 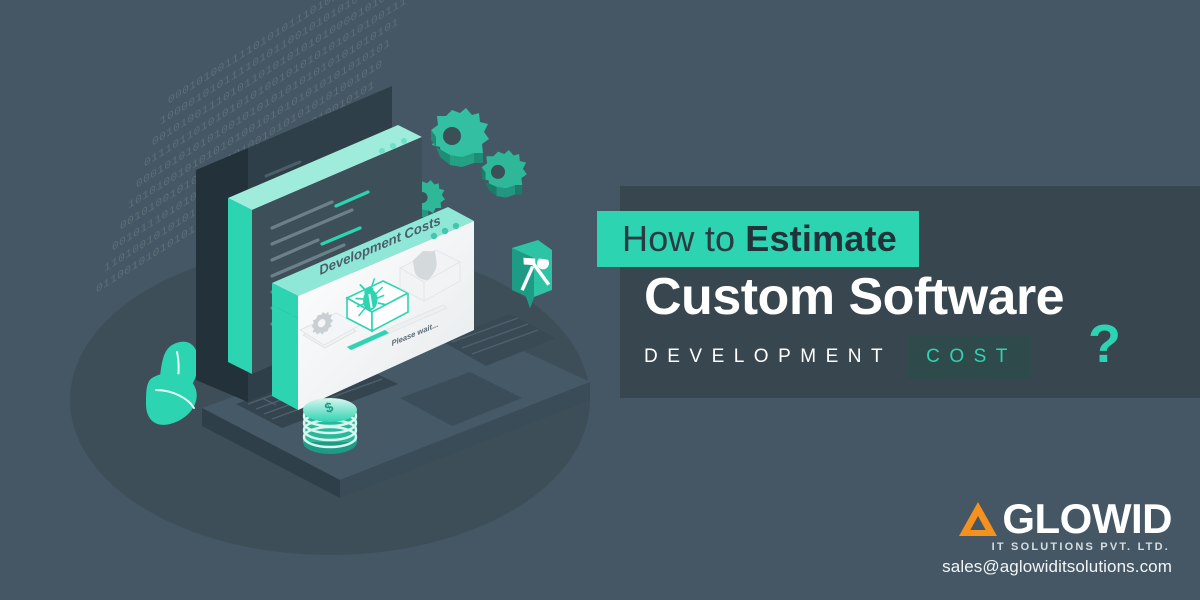 I want to click on eyebrow-bold-text: Estimate, so click(x=821, y=238).